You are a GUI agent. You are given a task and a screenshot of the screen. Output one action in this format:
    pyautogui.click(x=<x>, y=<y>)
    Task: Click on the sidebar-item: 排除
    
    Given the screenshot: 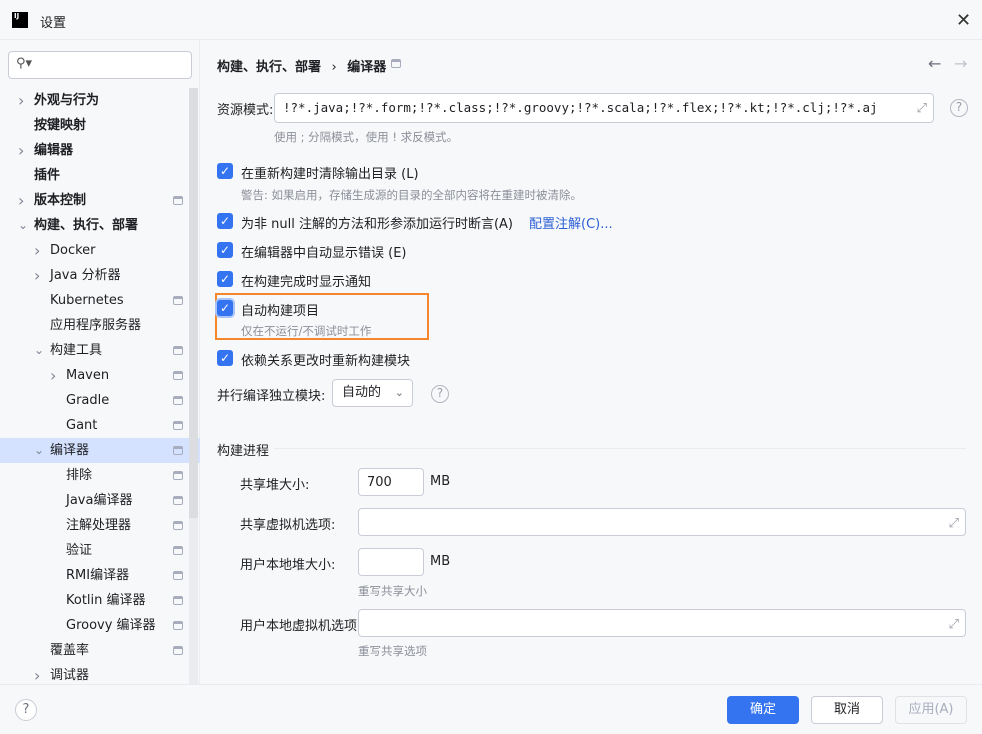 What is the action you would take?
    pyautogui.click(x=94, y=475)
    